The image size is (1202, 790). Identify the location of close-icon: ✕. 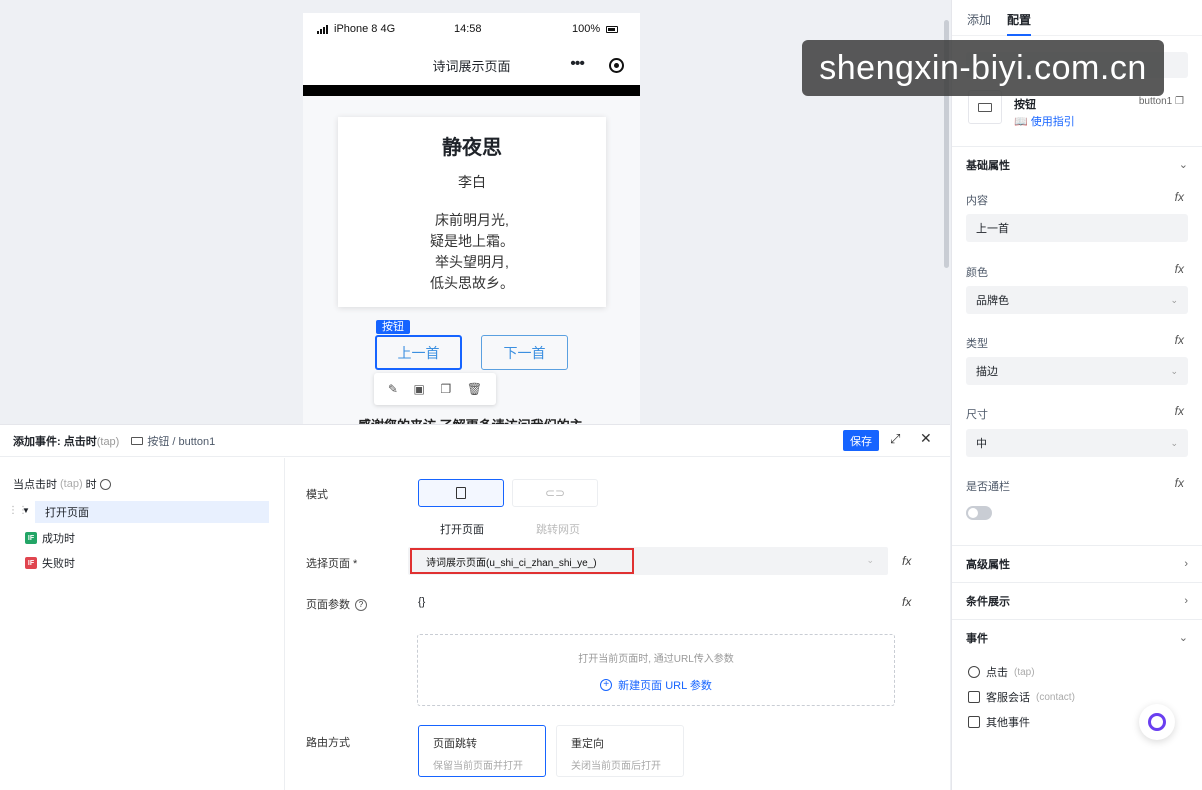
(926, 438).